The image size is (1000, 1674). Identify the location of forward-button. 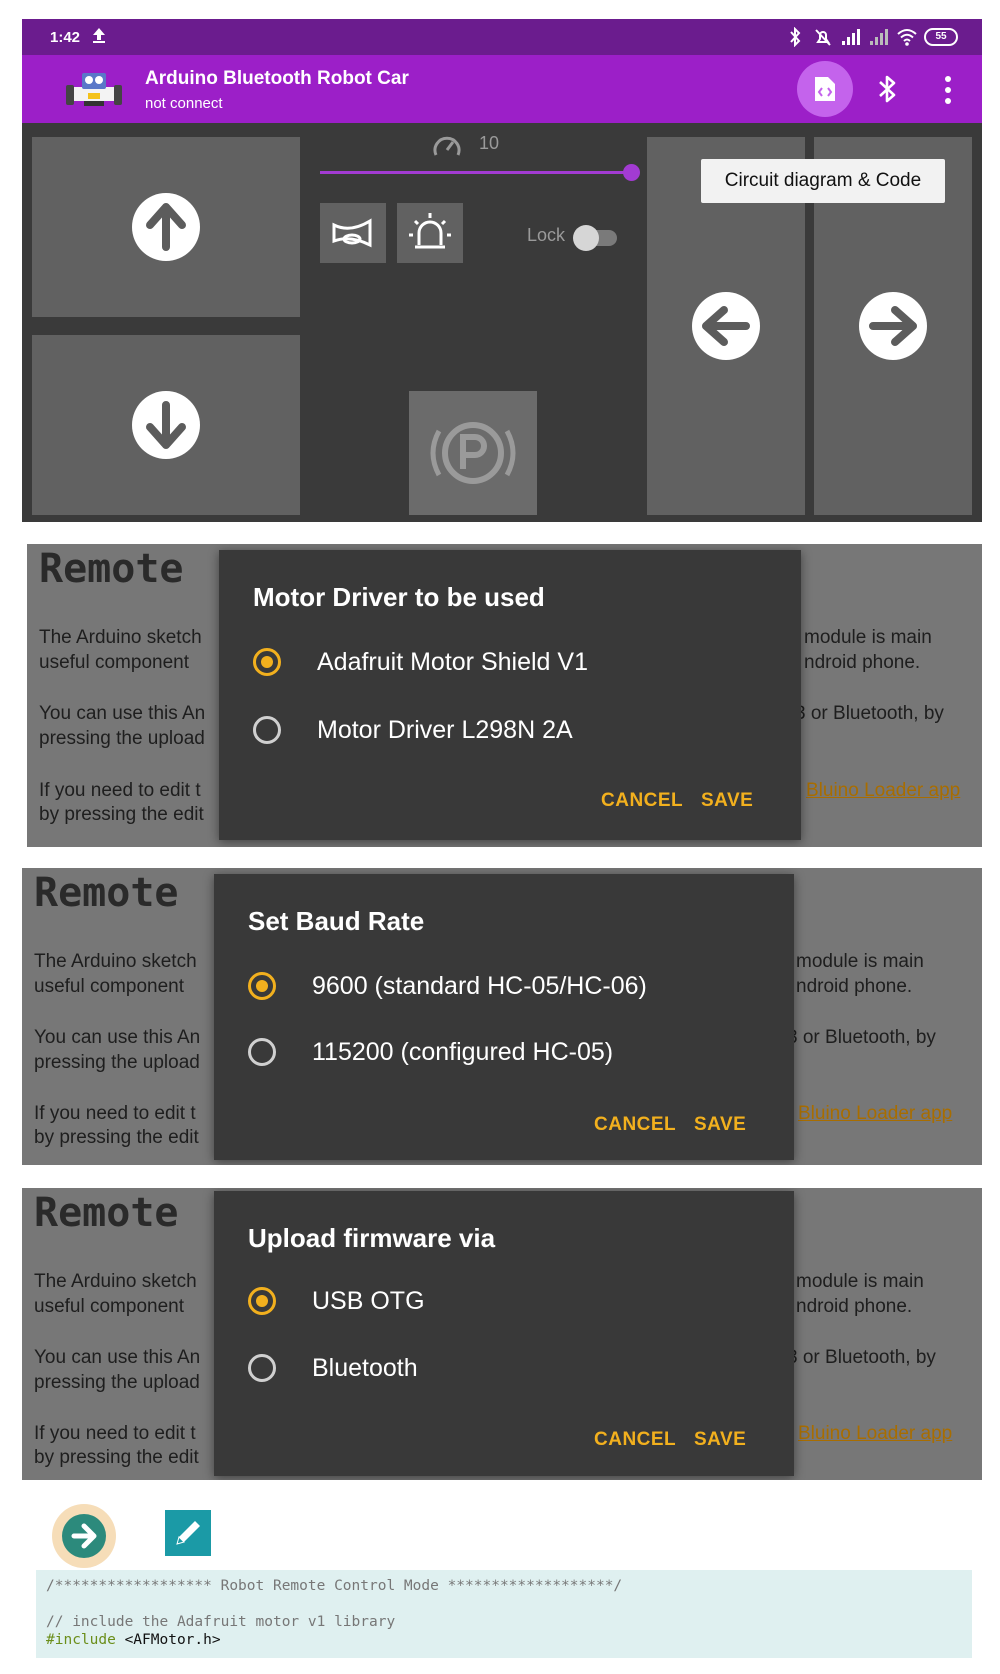
(166, 227).